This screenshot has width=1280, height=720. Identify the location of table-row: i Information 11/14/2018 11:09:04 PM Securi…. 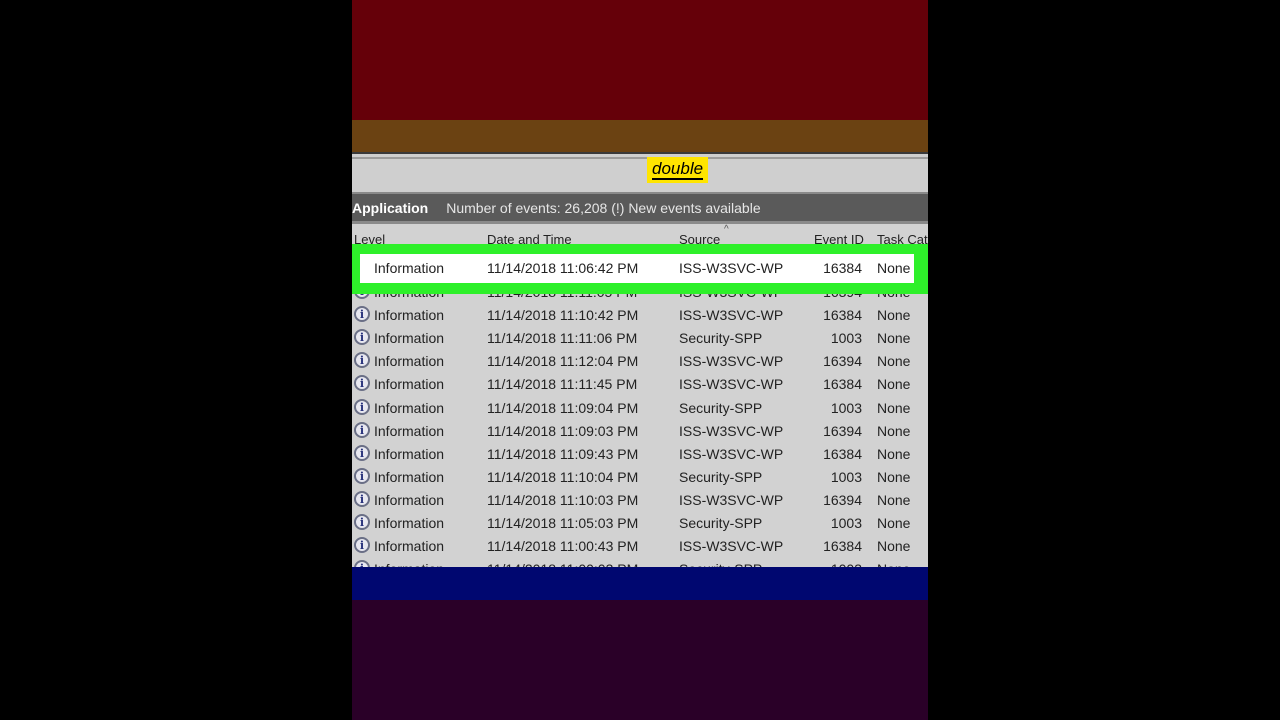
(640, 408).